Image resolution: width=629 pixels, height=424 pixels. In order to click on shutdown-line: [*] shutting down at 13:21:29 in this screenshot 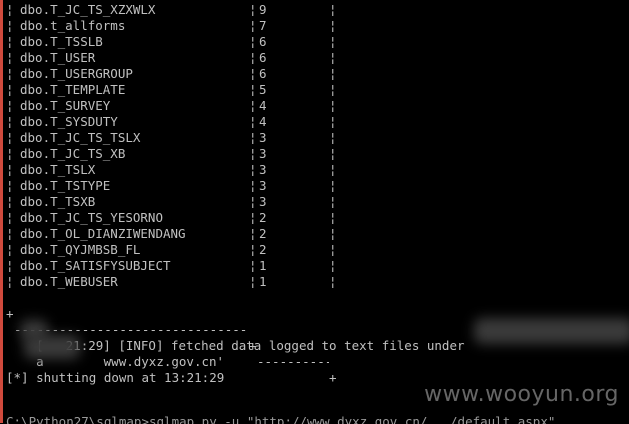, I will do `click(115, 377)`.